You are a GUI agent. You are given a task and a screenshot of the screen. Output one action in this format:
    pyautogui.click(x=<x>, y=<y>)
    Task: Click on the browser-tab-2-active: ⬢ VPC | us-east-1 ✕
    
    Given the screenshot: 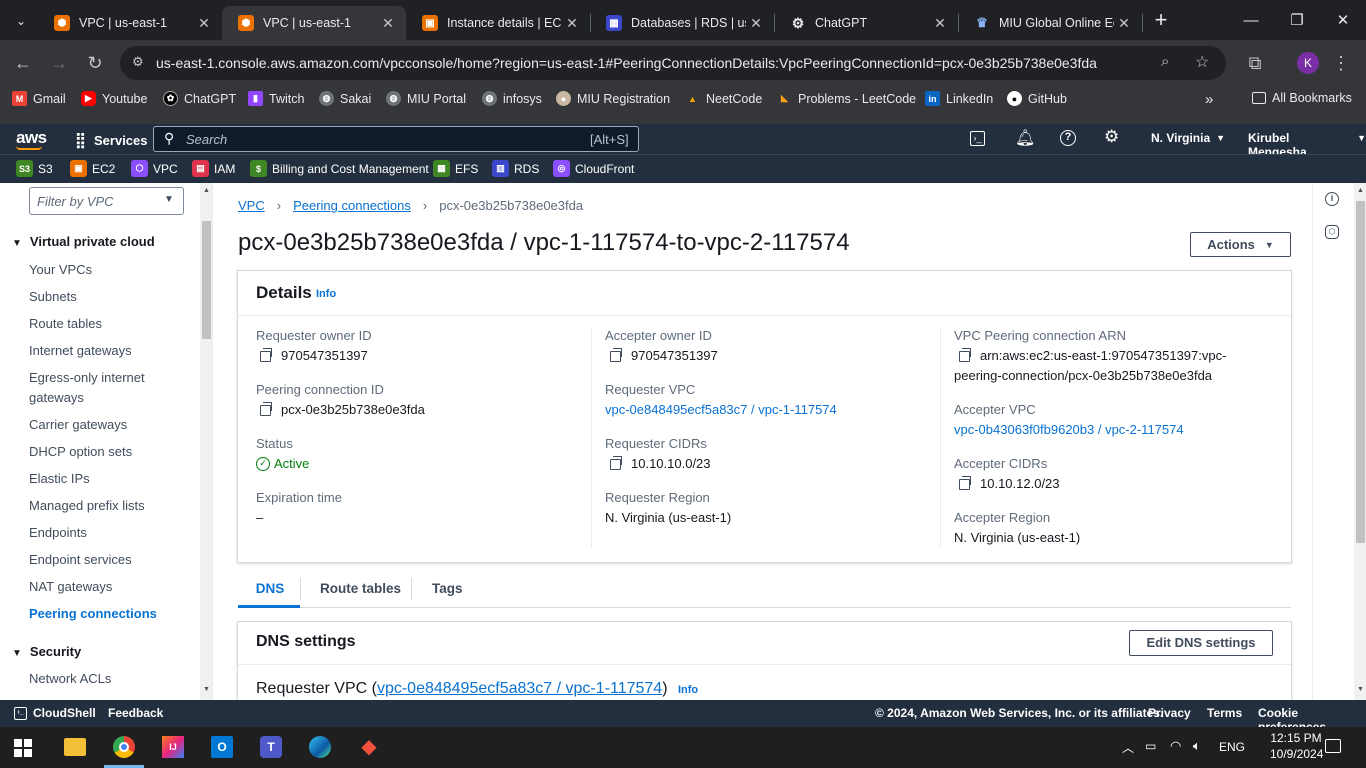 What is the action you would take?
    pyautogui.click(x=314, y=23)
    